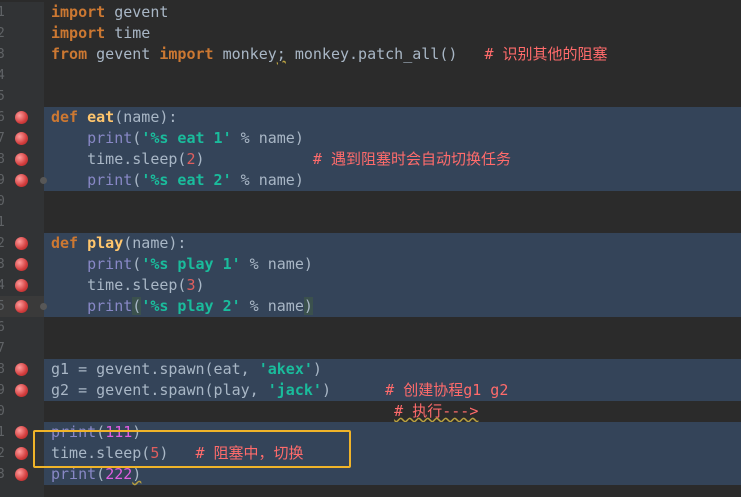  Describe the element at coordinates (370, 12) in the screenshot. I see `code-line: 1 import gevent` at that location.